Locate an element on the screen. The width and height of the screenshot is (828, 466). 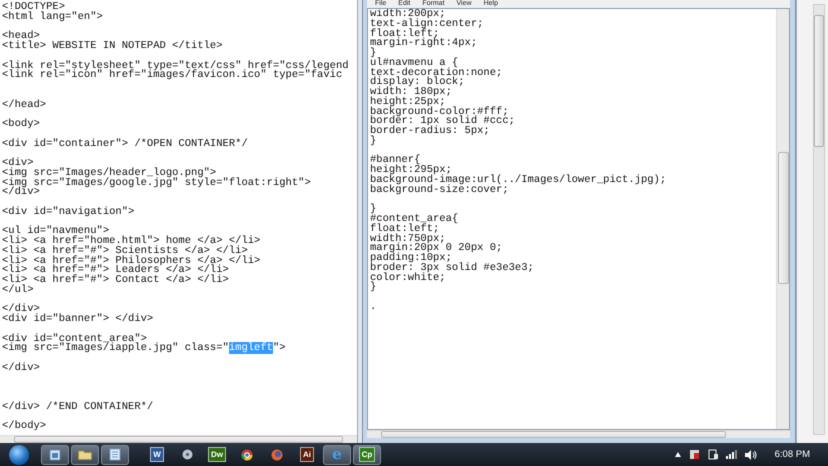
pinwheel-icon is located at coordinates (247, 454).